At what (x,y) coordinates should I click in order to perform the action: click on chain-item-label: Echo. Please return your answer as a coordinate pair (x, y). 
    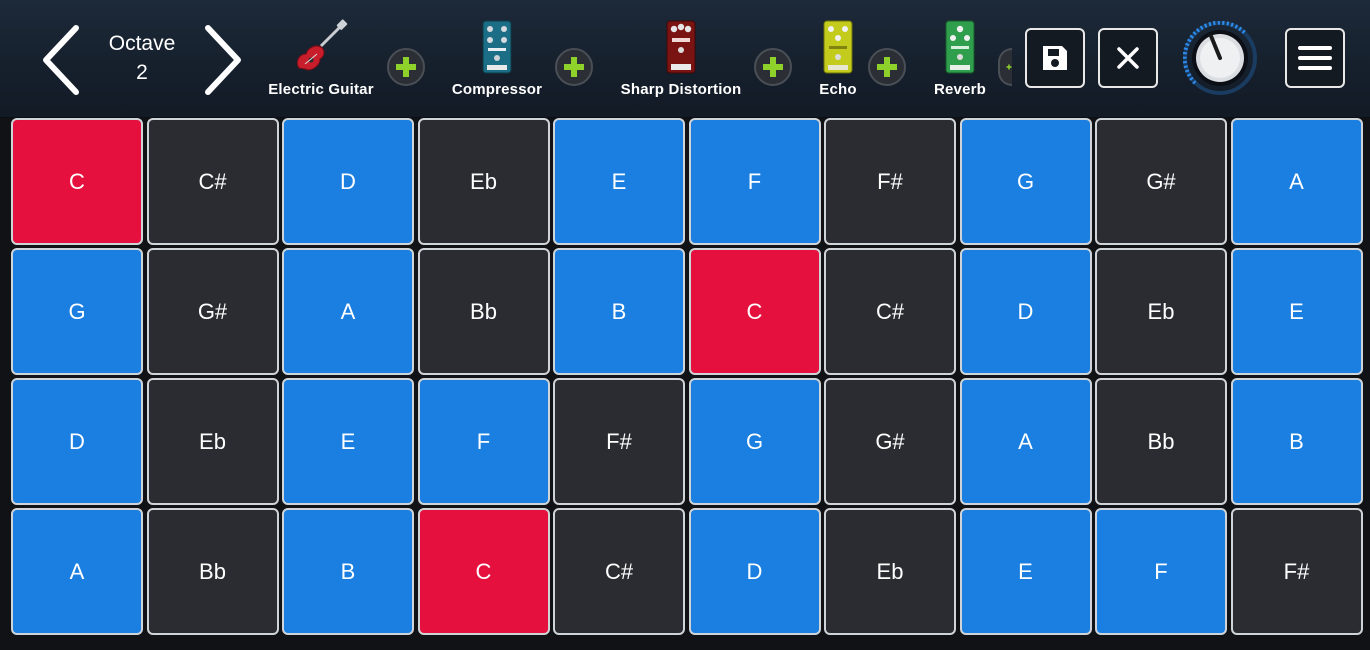
    Looking at the image, I should click on (838, 89).